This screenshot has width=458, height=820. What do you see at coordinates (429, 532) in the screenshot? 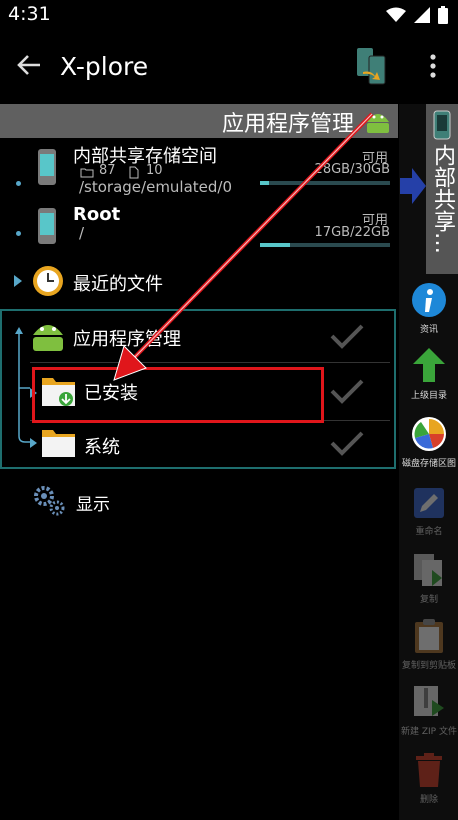
I see `rename-label: 重命名` at bounding box center [429, 532].